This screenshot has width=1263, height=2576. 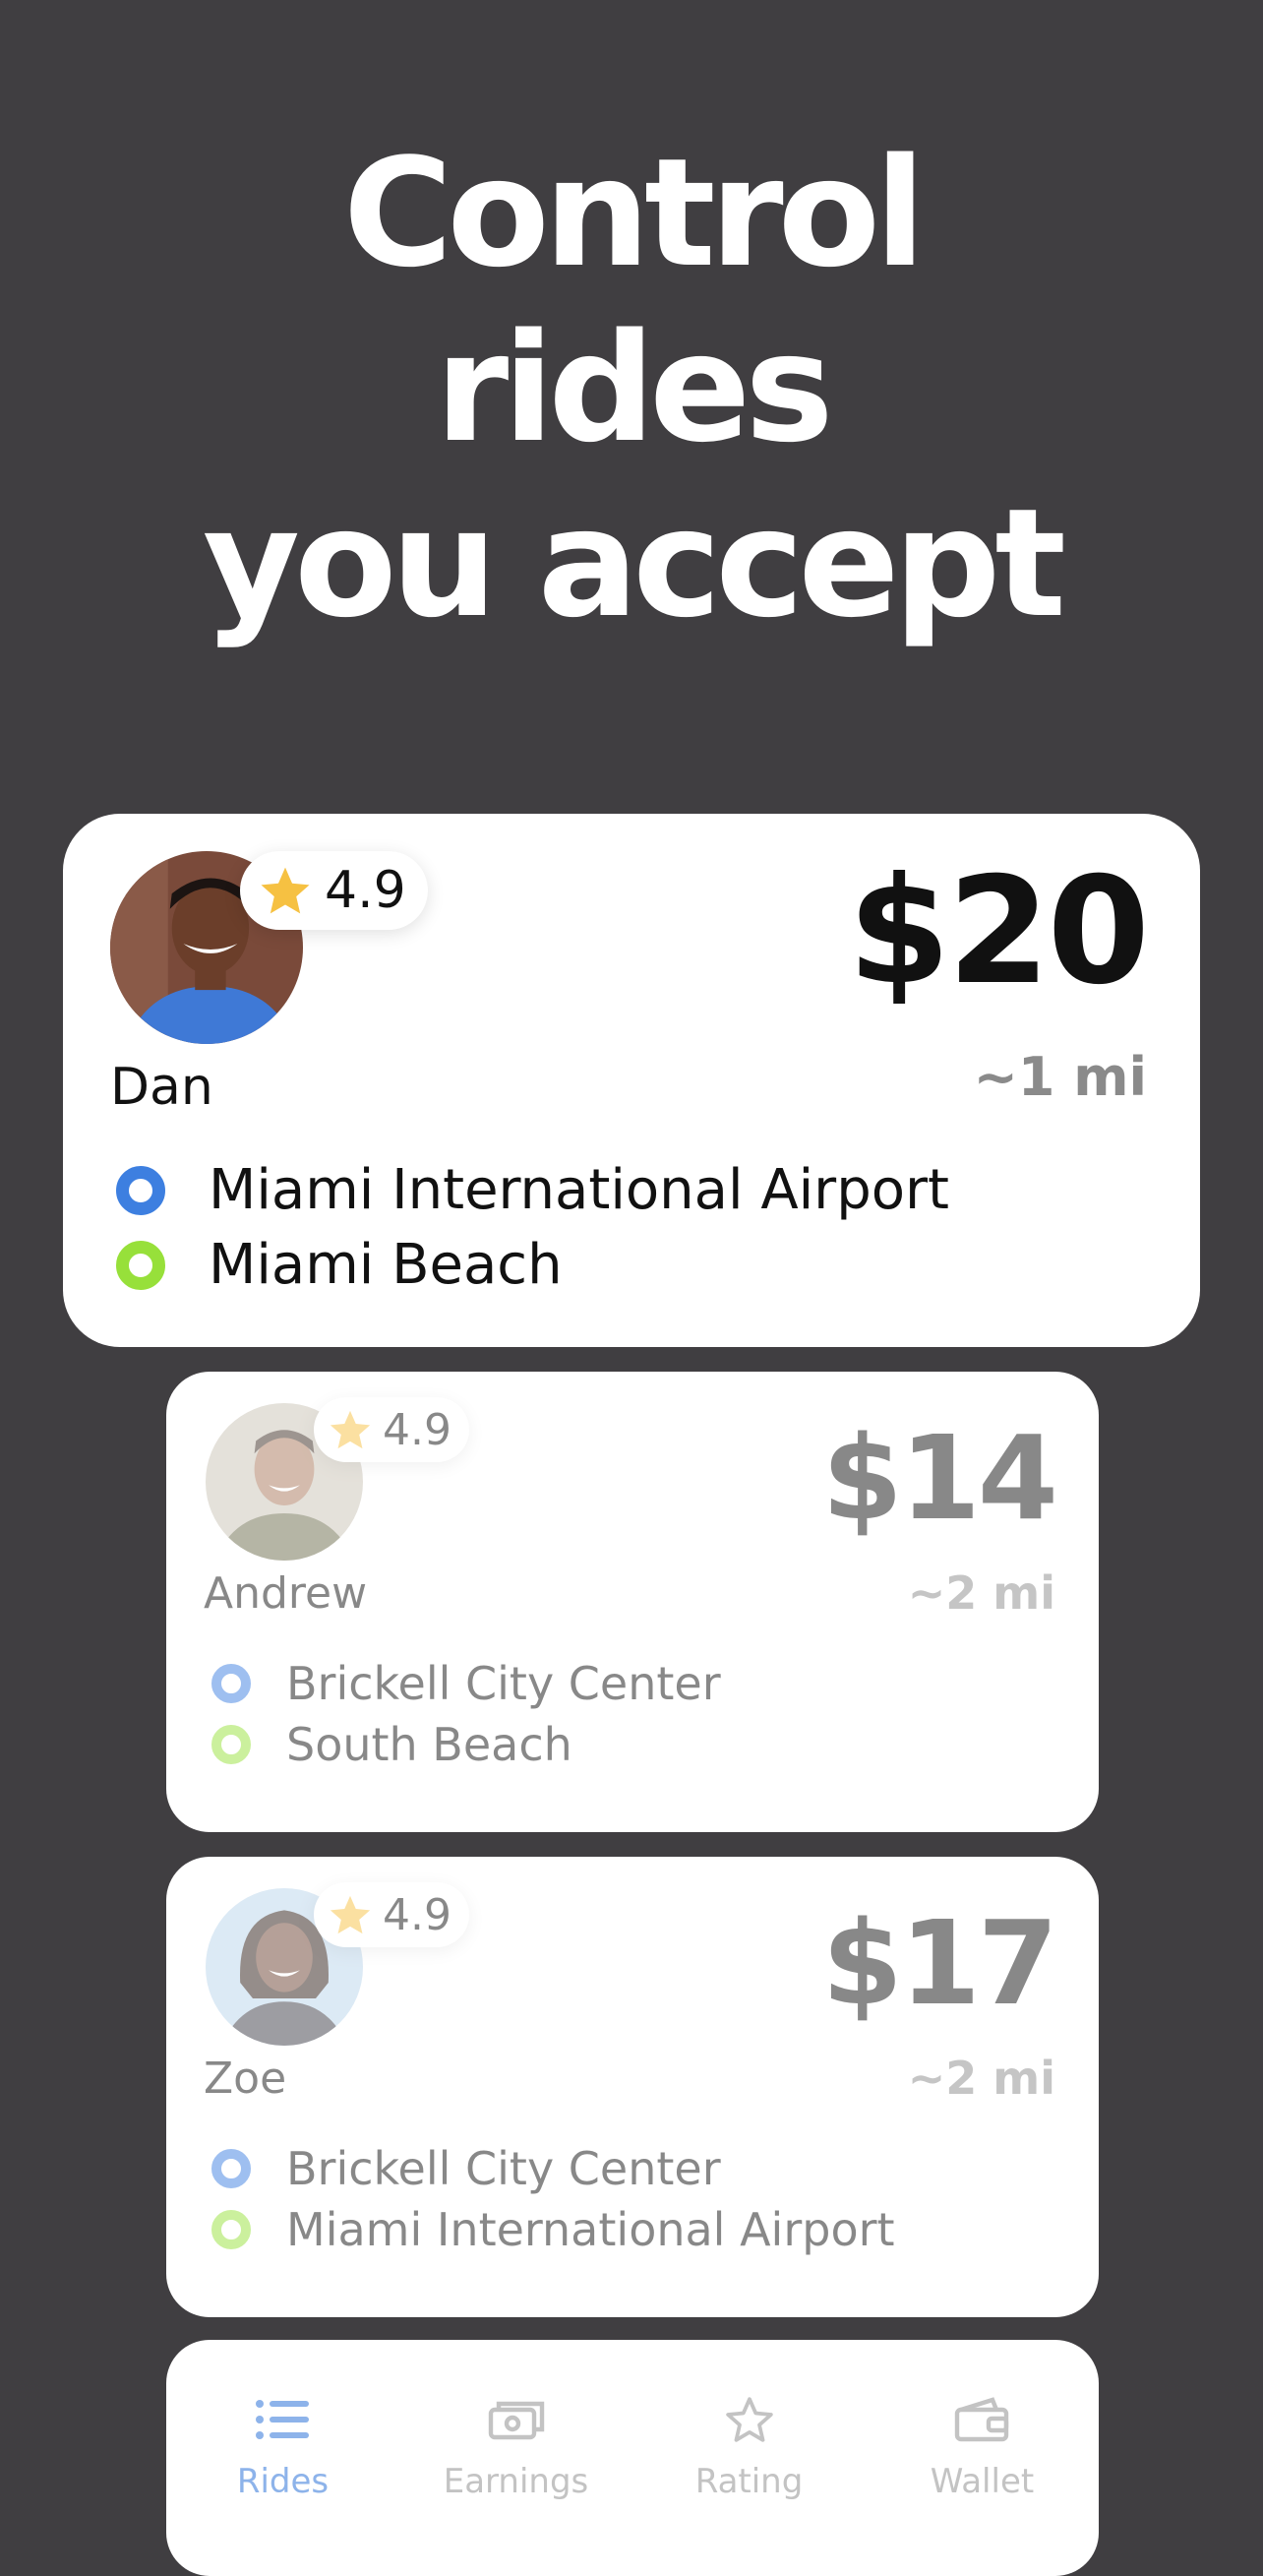 I want to click on ride-price: $14, so click(x=940, y=1478).